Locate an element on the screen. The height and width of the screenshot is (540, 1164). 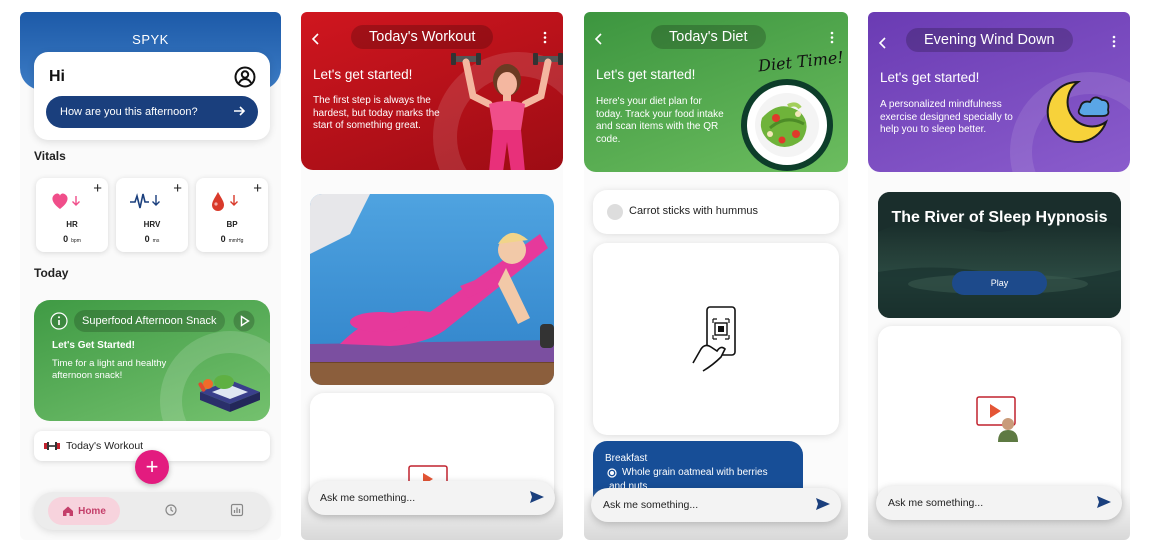
vital-card-hrv: + HRV 0 ms is located at coordinates (152, 215).